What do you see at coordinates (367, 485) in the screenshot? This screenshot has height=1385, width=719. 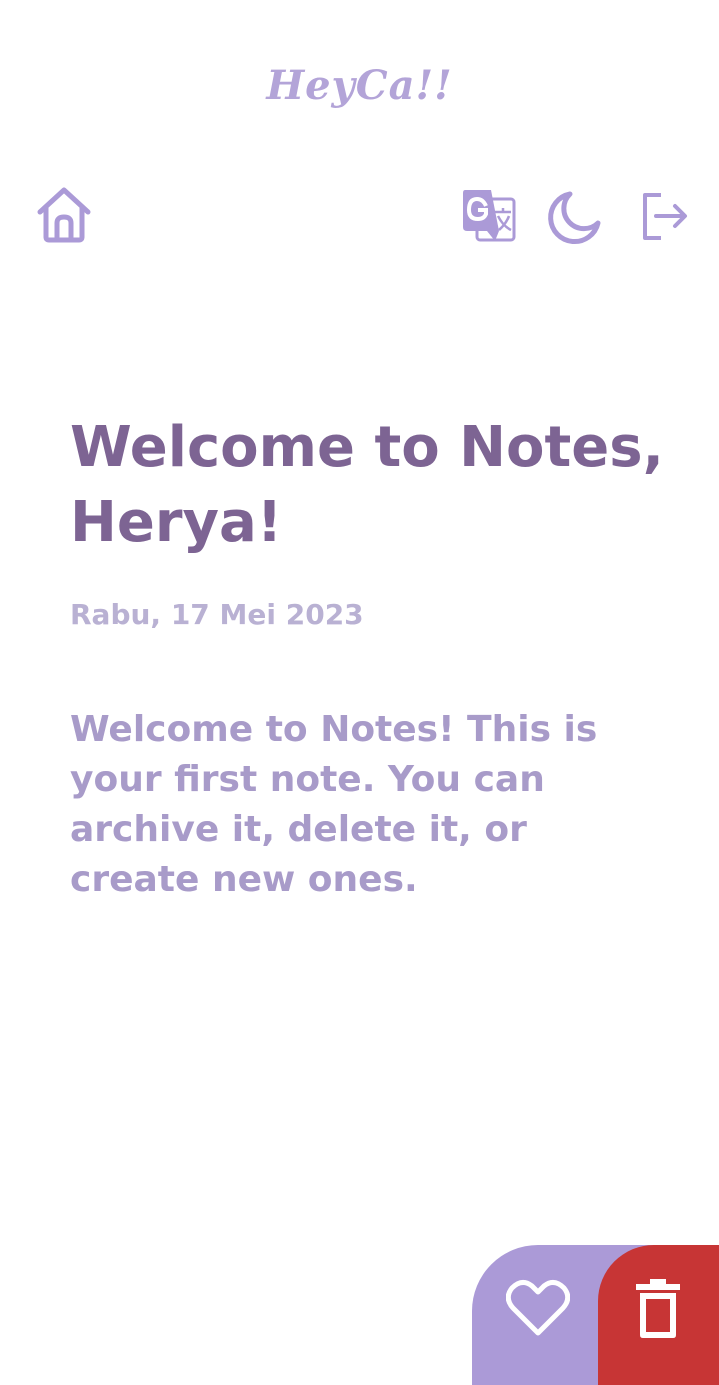 I see `note-title: Welcome to Notes, Herya!` at bounding box center [367, 485].